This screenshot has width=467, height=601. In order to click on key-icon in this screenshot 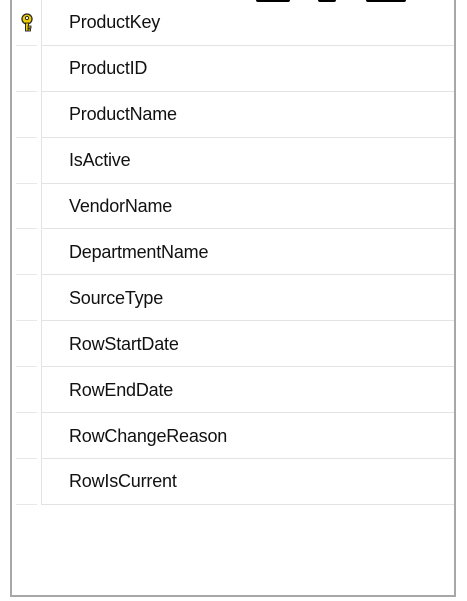, I will do `click(27, 22)`.